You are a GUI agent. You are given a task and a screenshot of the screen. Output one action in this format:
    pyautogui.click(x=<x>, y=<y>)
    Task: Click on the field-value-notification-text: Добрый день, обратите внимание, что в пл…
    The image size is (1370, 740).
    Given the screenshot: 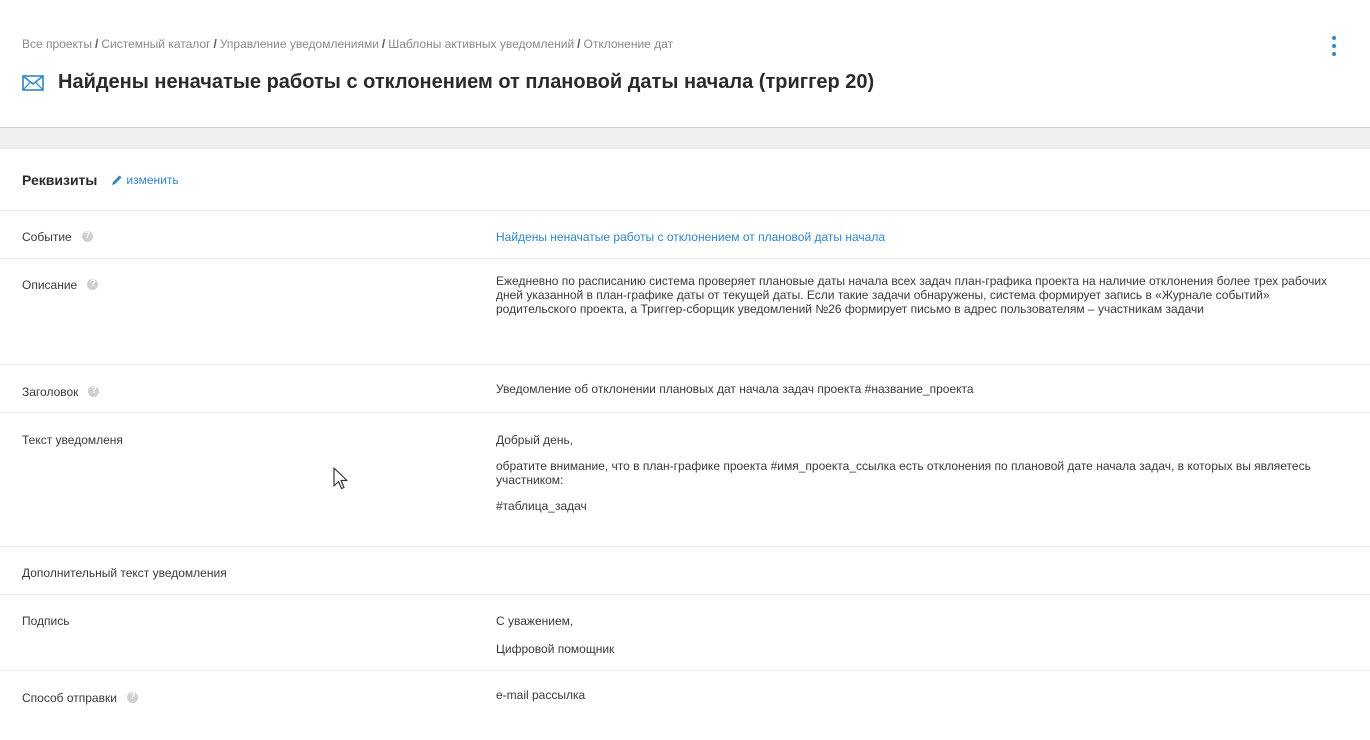 What is the action you would take?
    pyautogui.click(x=933, y=479)
    